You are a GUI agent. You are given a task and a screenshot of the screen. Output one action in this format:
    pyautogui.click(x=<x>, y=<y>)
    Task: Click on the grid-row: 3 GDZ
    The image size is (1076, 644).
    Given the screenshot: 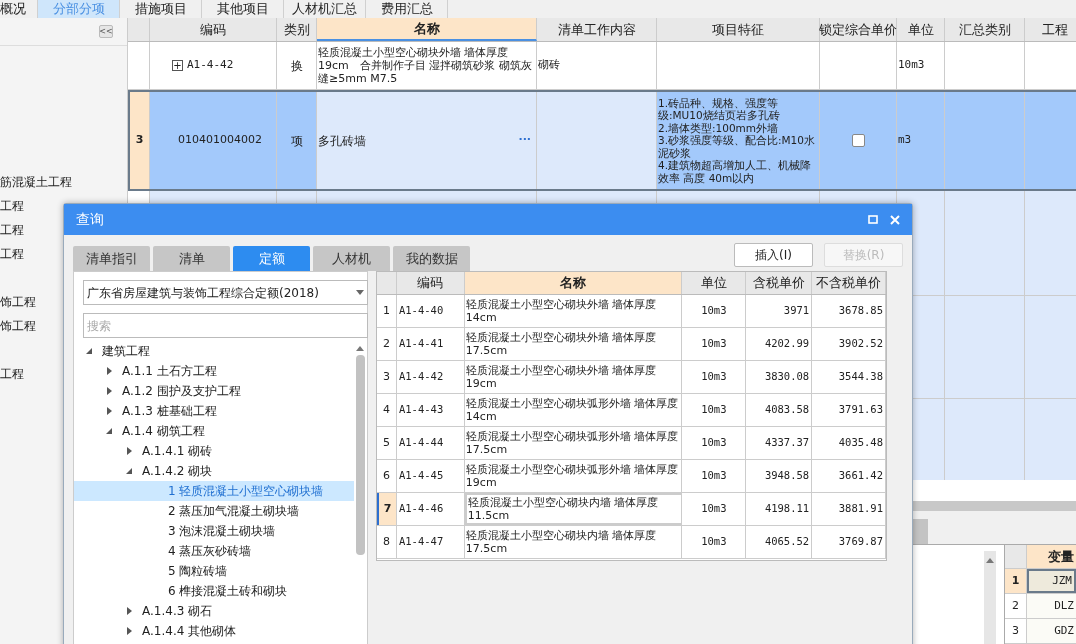 What is the action you would take?
    pyautogui.click(x=1040, y=631)
    